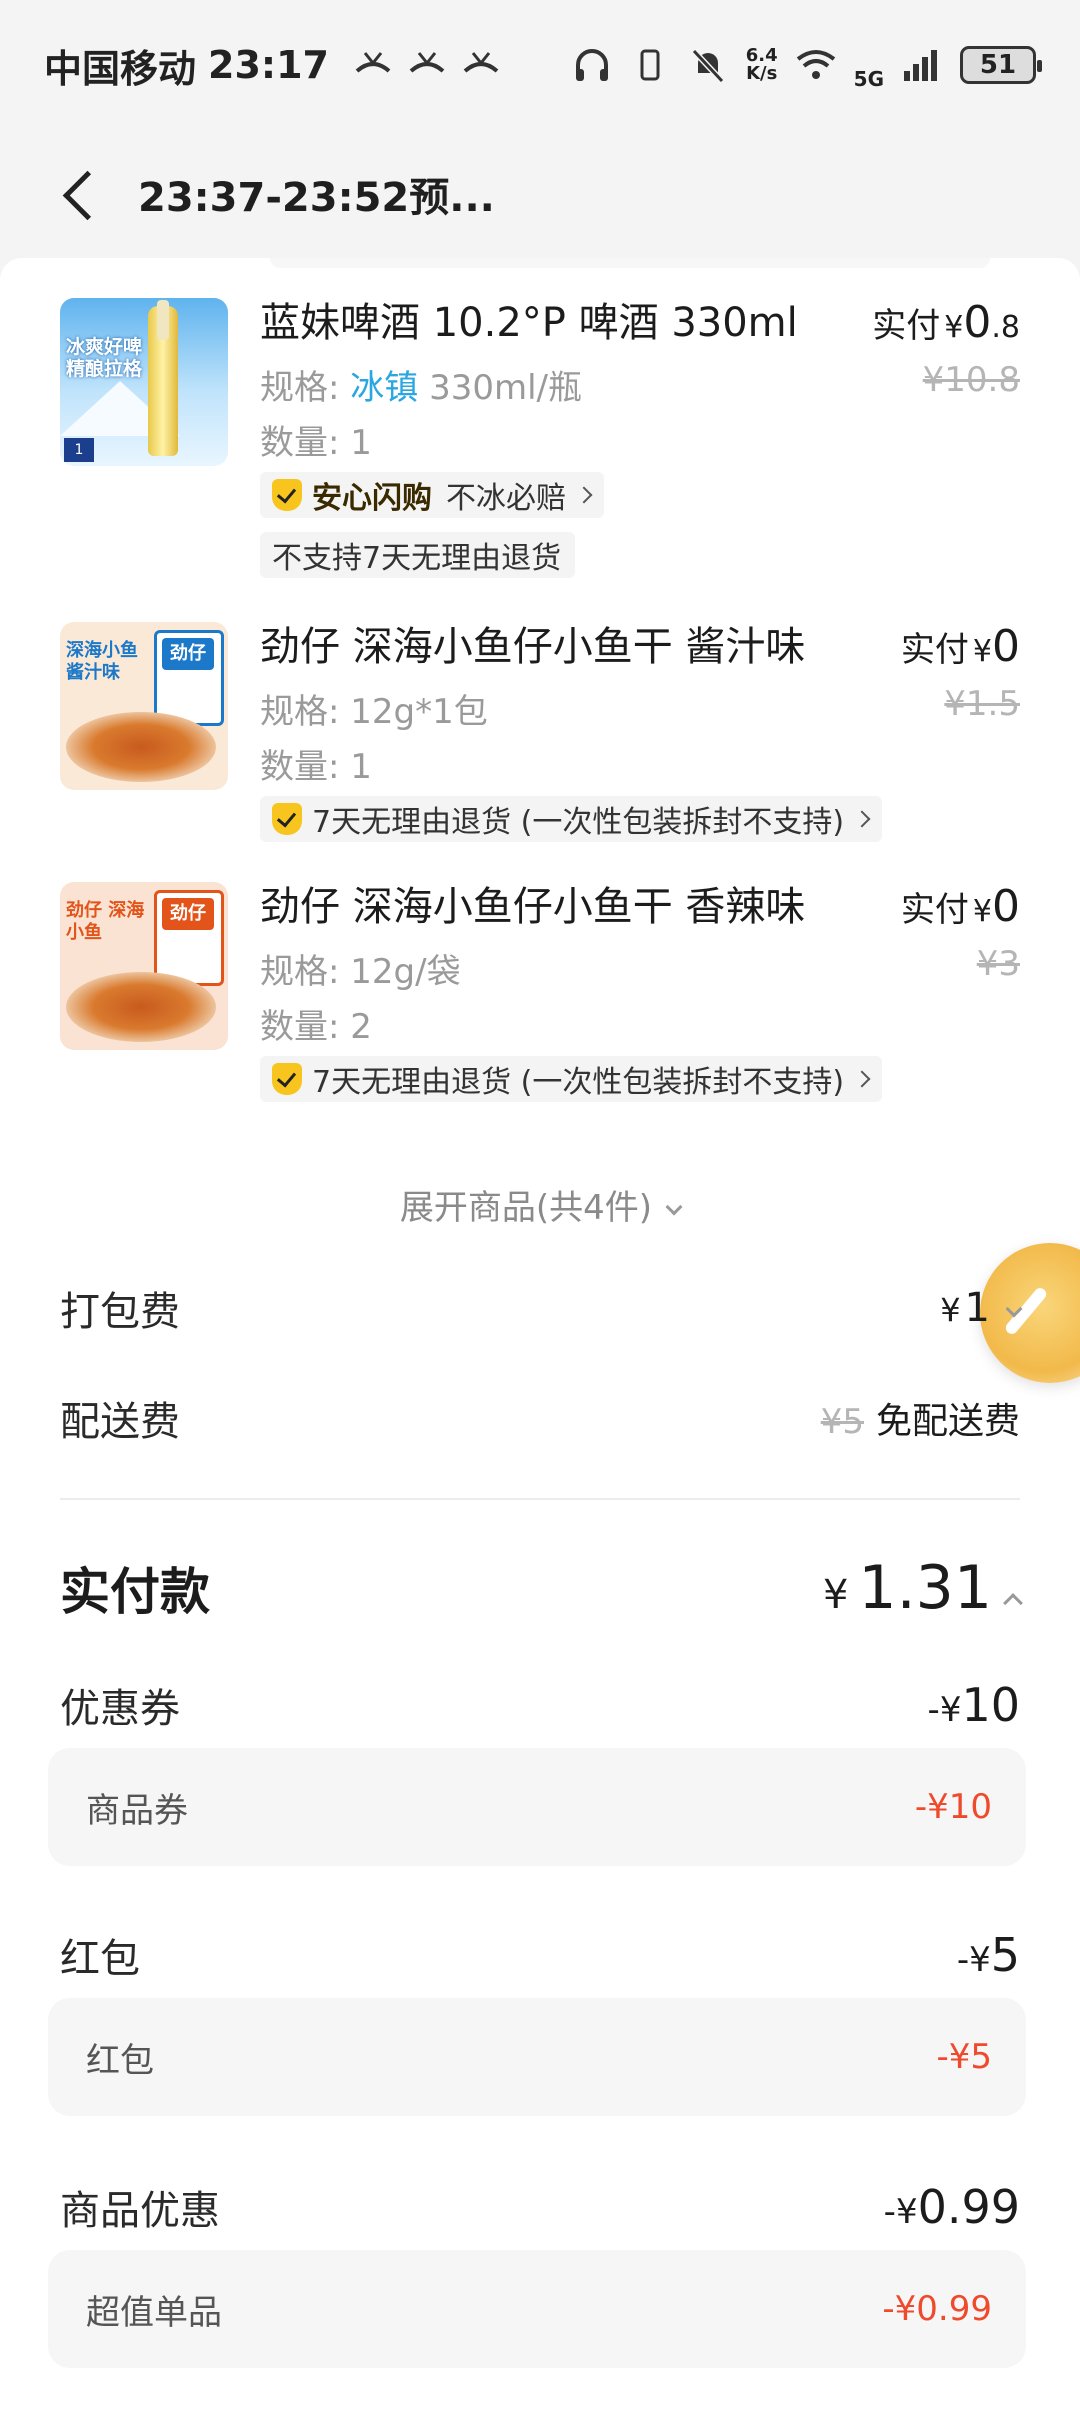  I want to click on headphones-icon, so click(592, 65).